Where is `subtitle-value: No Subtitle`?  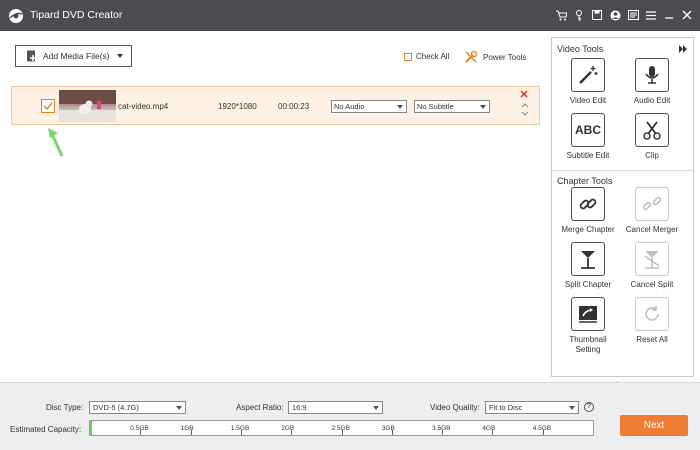 subtitle-value: No Subtitle is located at coordinates (435, 106).